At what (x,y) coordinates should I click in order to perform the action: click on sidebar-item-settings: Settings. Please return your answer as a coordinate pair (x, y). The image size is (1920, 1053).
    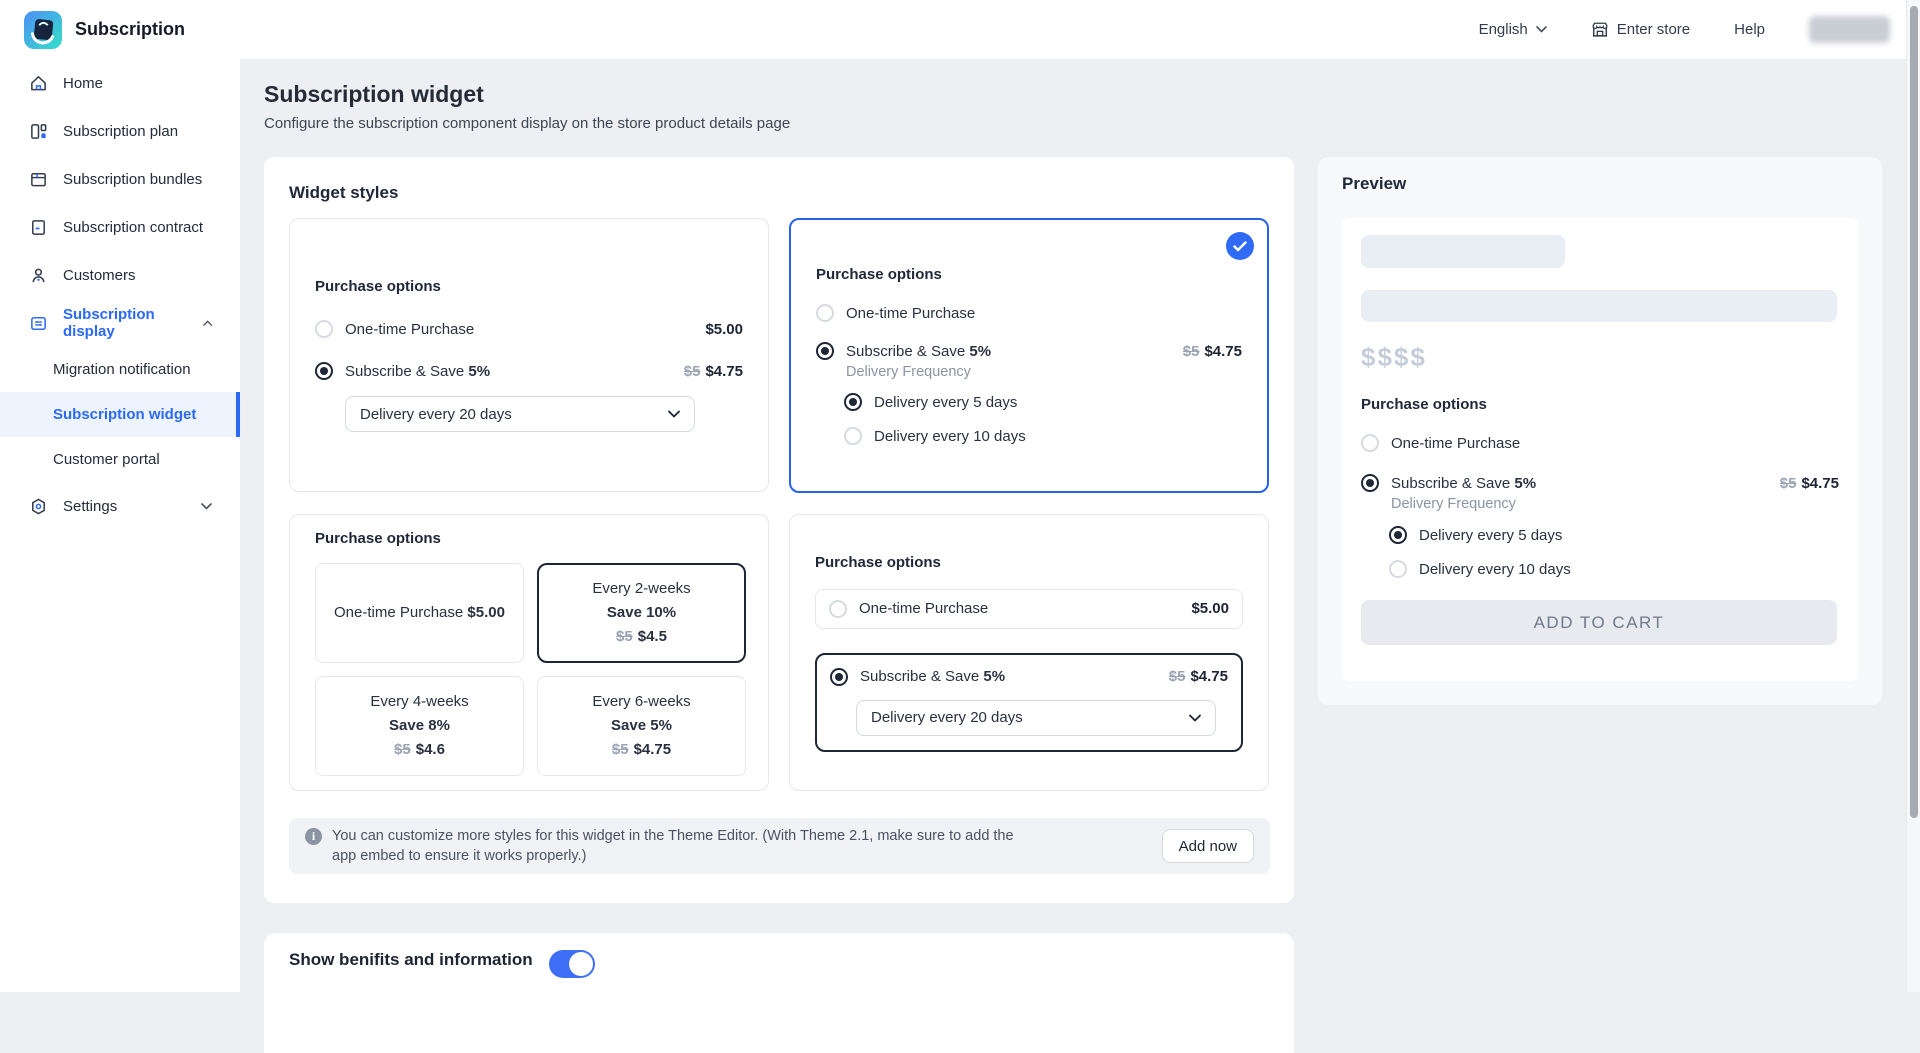
    Looking at the image, I should click on (120, 506).